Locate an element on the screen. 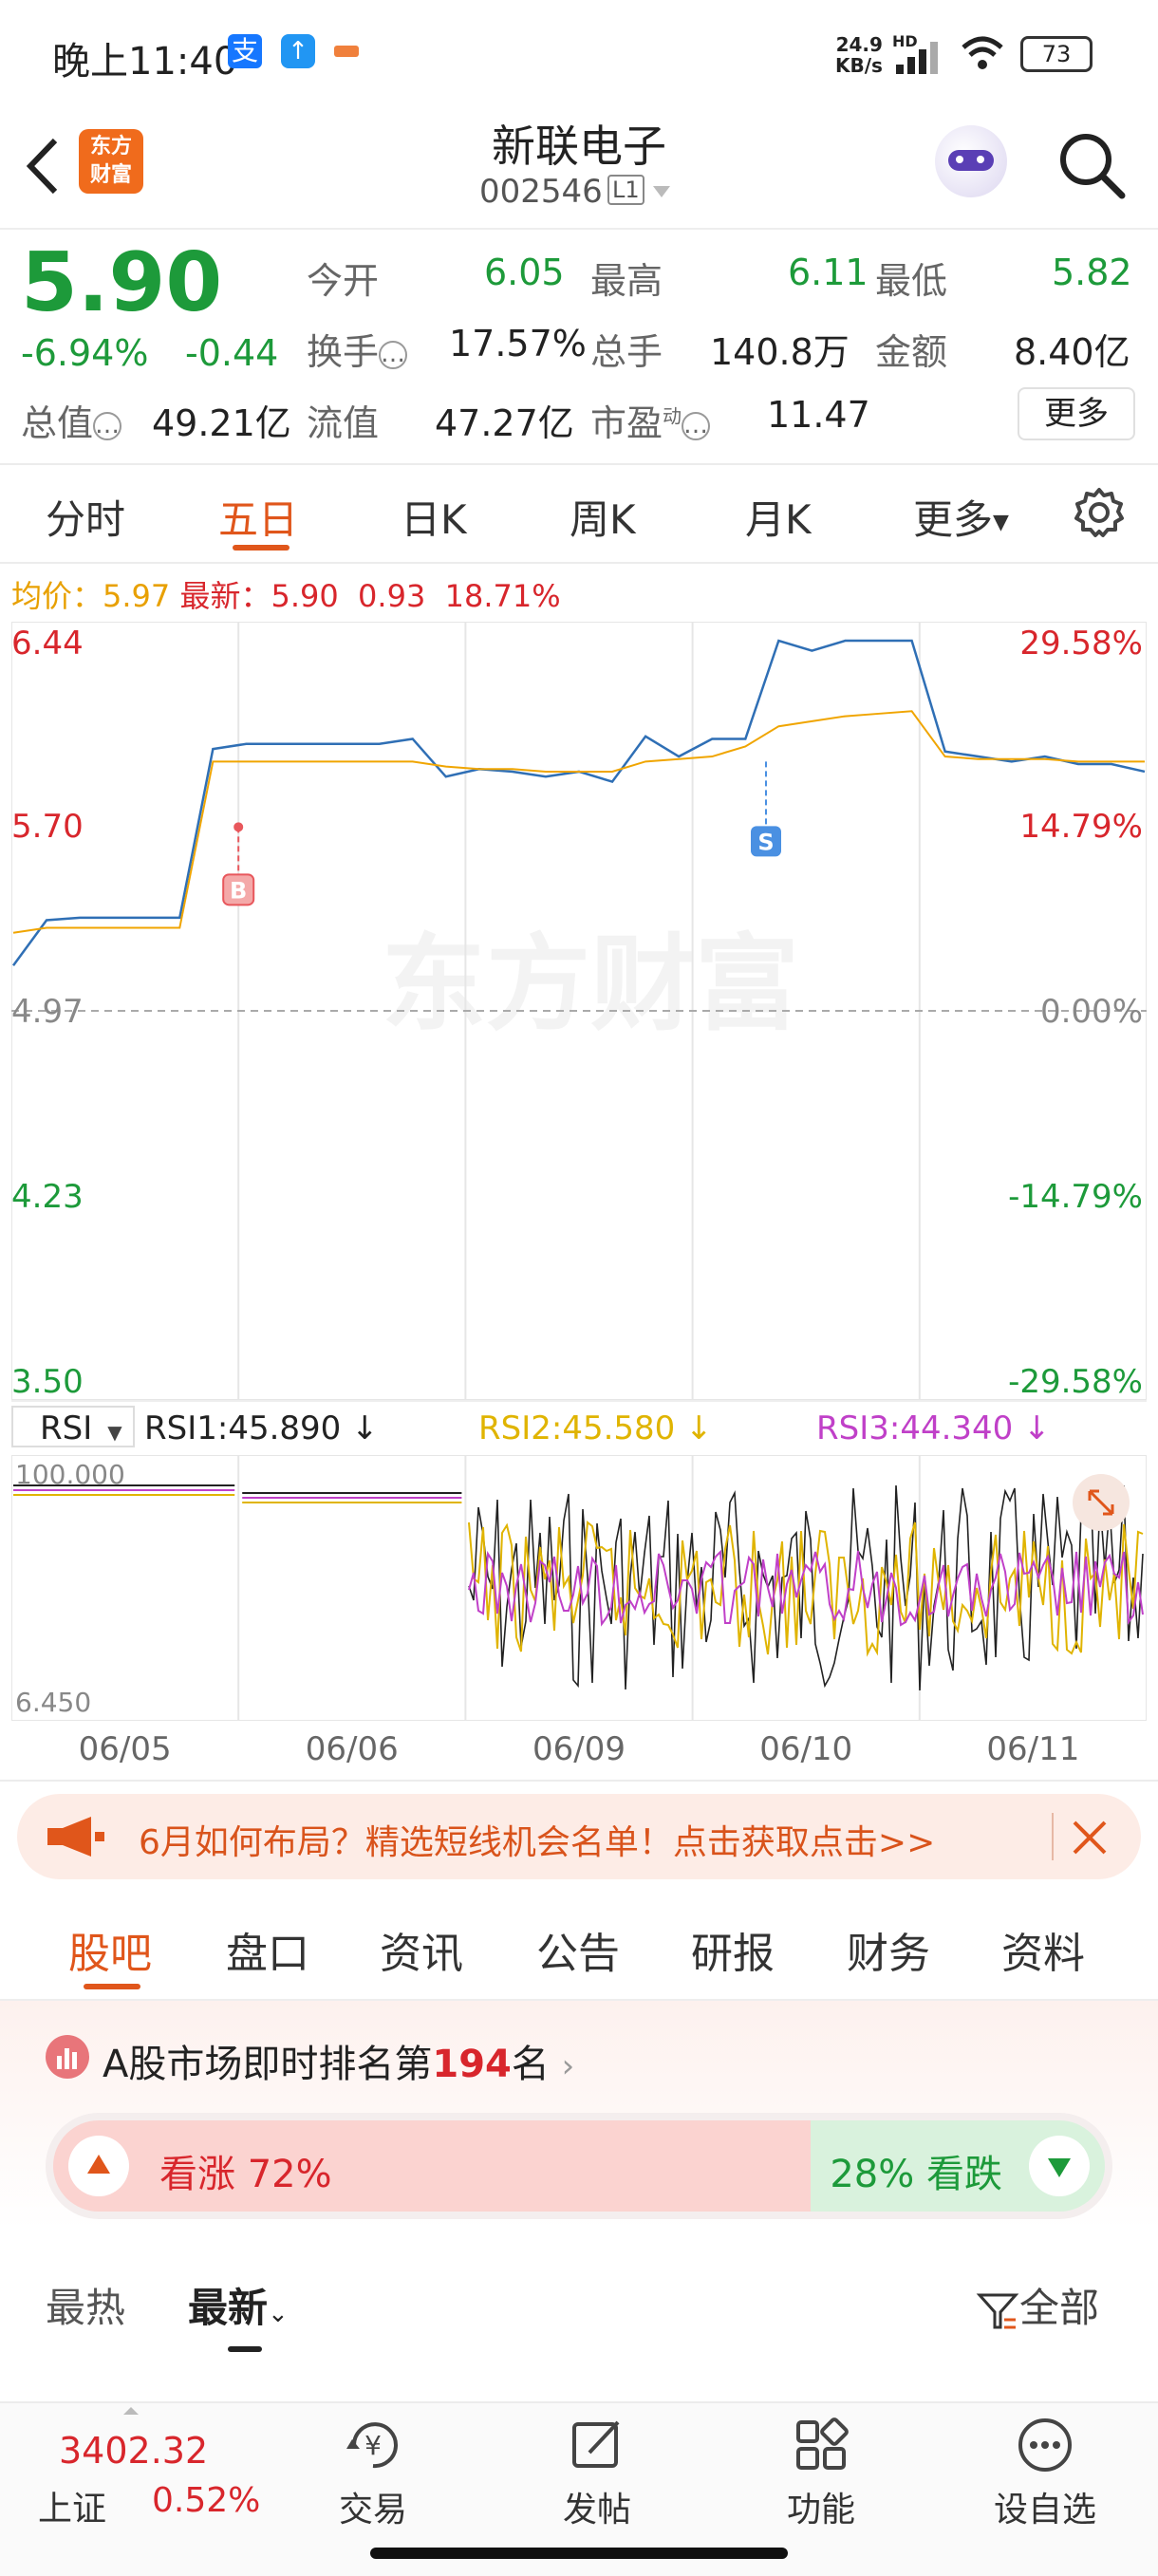 The width and height of the screenshot is (1158, 2576). series-line-latest is located at coordinates (578, 802).